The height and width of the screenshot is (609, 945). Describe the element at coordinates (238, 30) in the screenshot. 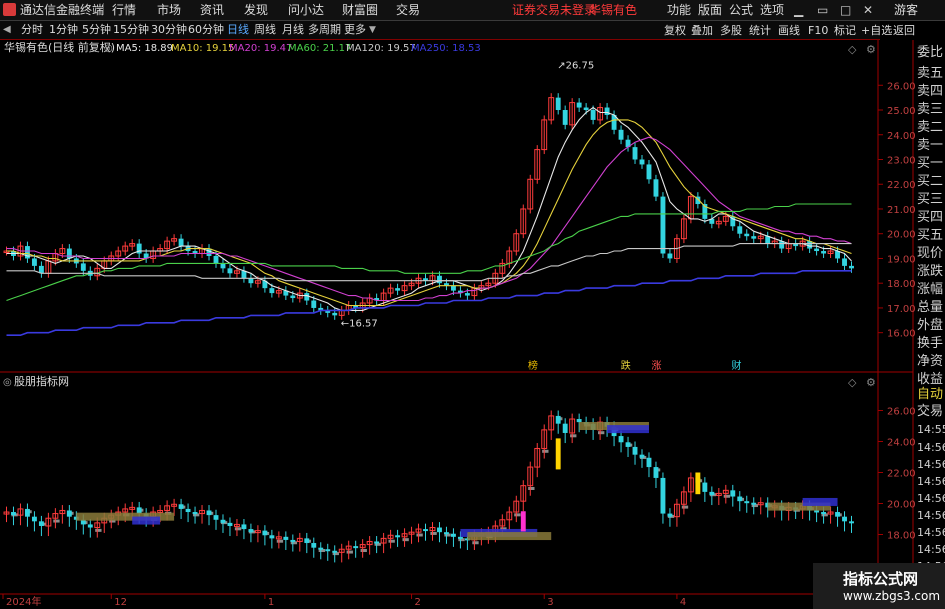

I see `tab-日线: 日线` at that location.